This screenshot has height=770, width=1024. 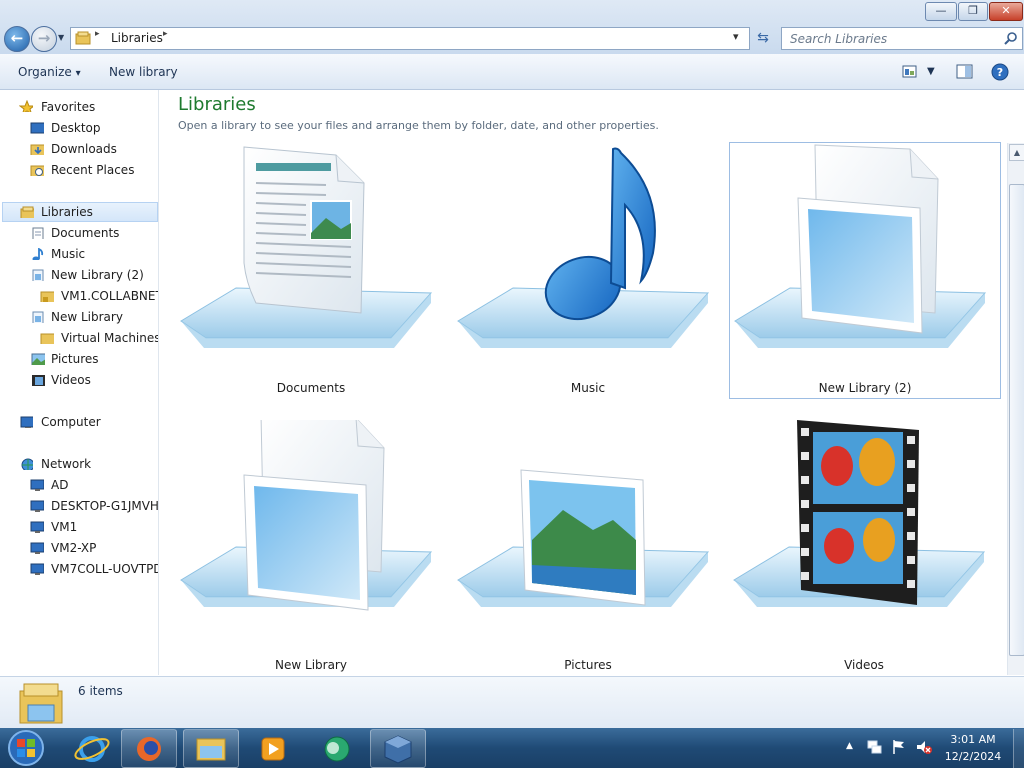 What do you see at coordinates (26, 106) in the screenshot?
I see `star-icon` at bounding box center [26, 106].